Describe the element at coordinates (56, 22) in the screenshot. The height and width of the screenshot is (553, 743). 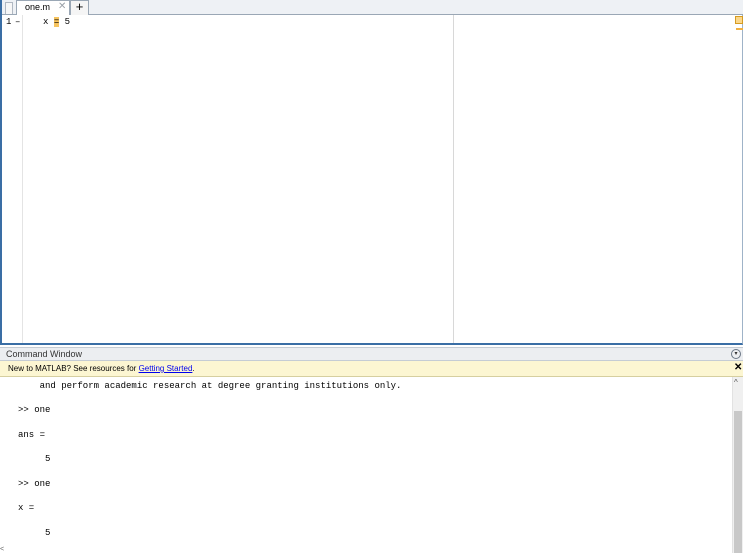
I see `code-line: x = 5` at that location.